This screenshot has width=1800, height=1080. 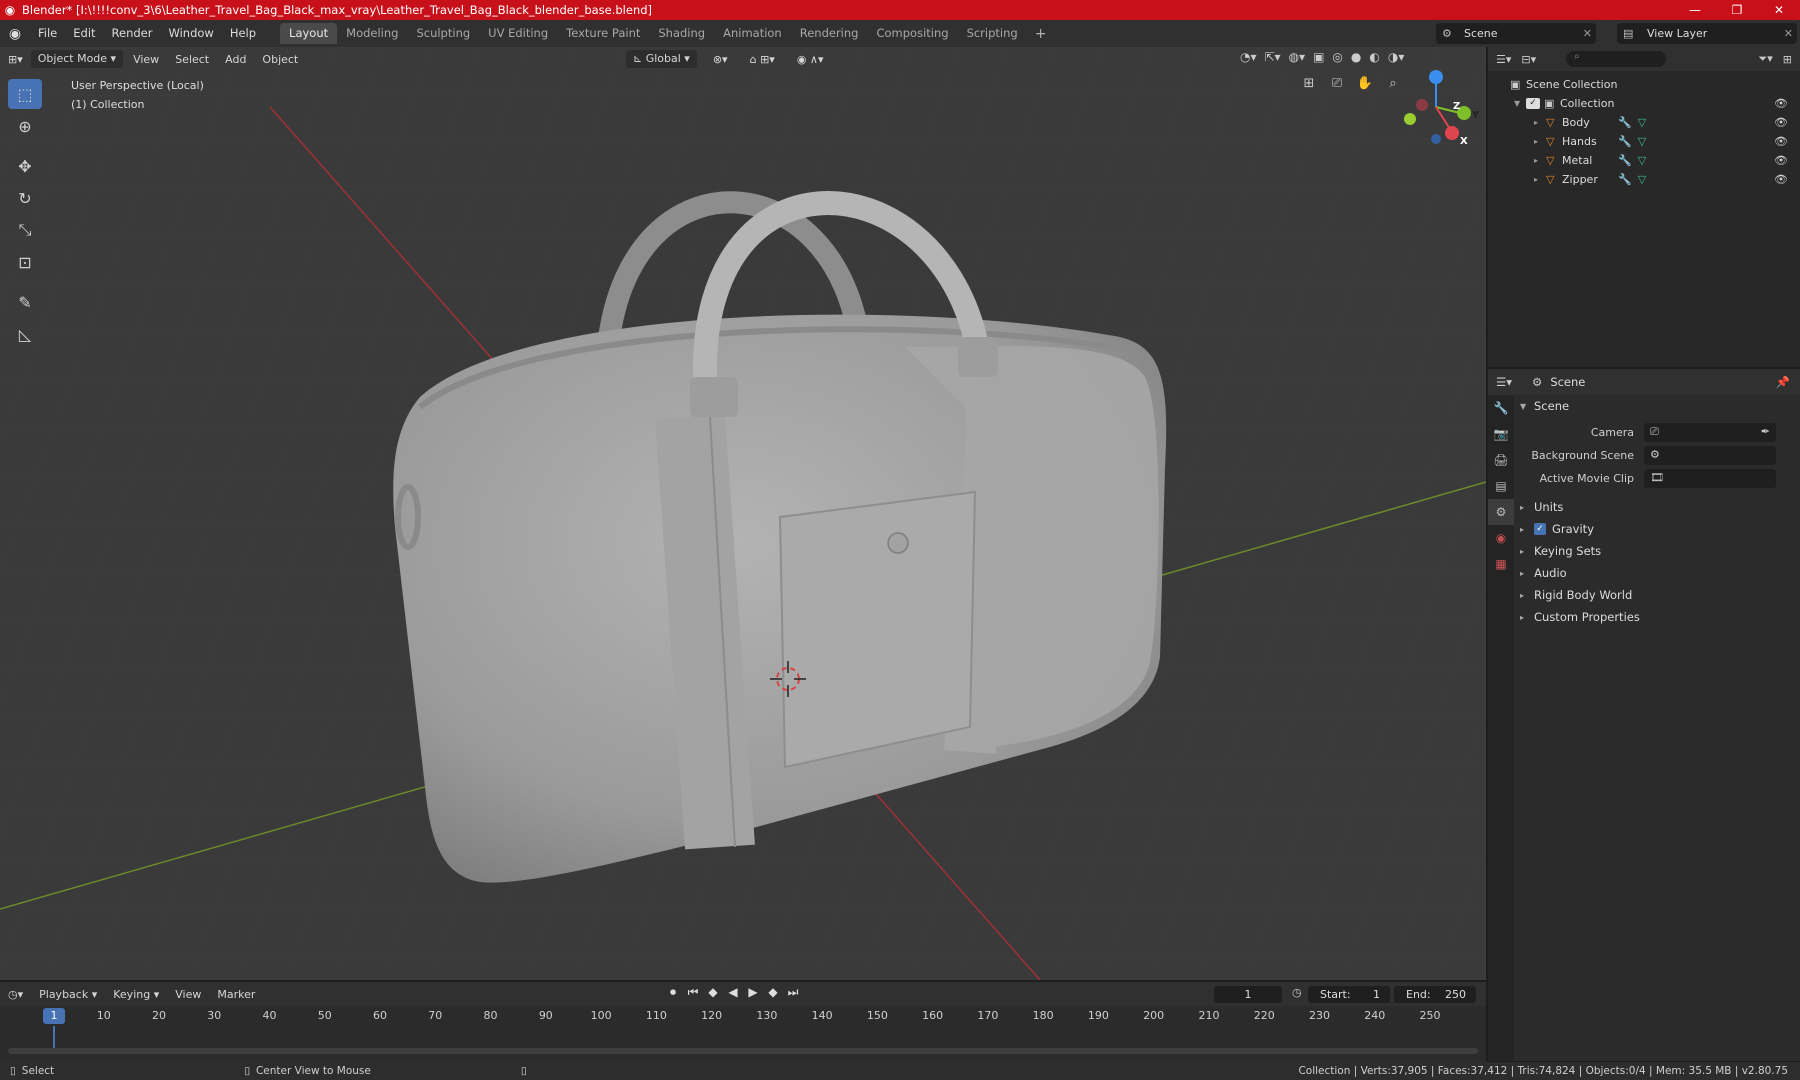 I want to click on xray-icon: ▣, so click(x=1318, y=57).